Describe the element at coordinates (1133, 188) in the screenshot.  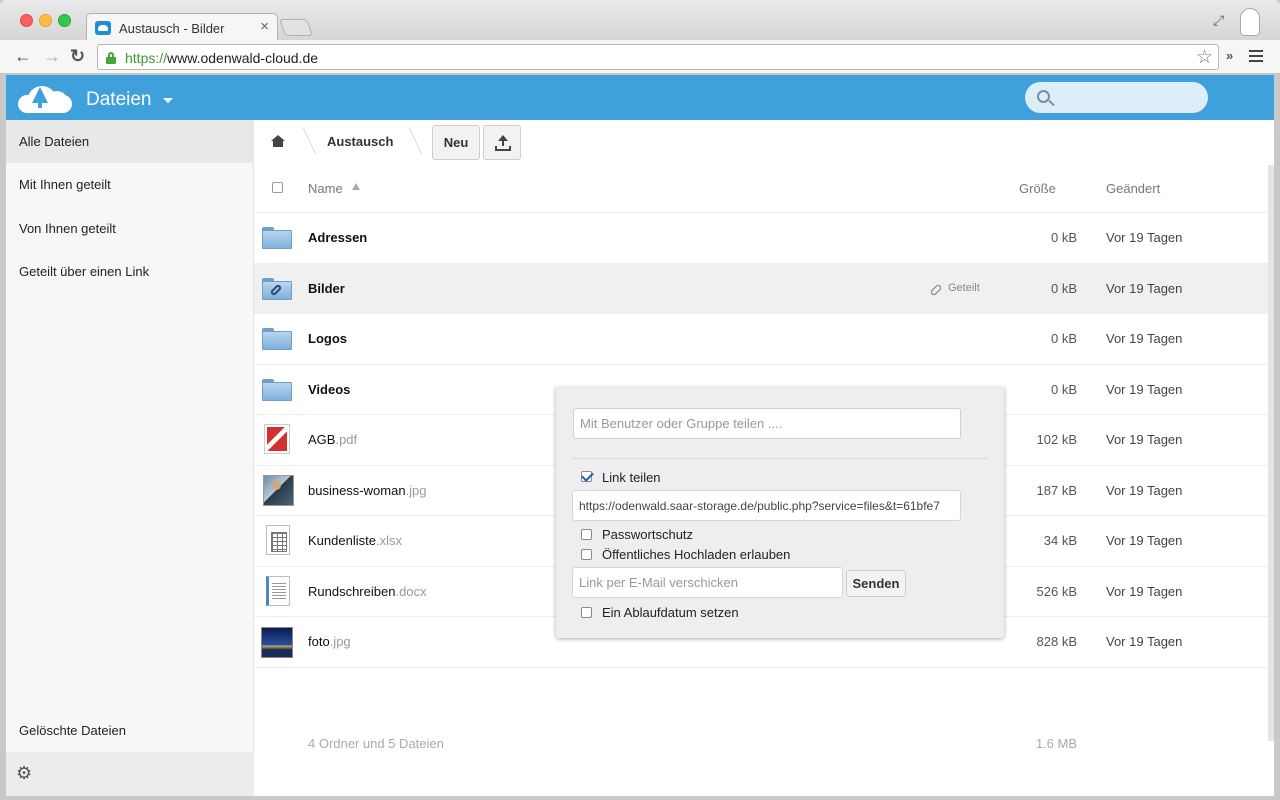
I see `column-header-modified: Geändert` at that location.